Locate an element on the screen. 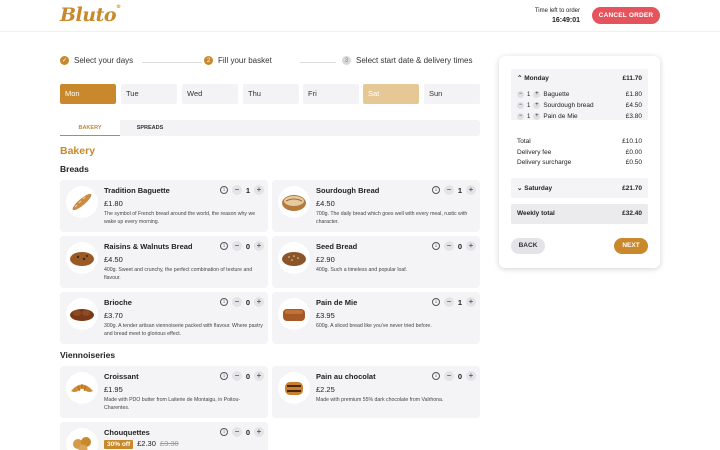 The width and height of the screenshot is (720, 450). day-tab-sat: Sat is located at coordinates (391, 94).